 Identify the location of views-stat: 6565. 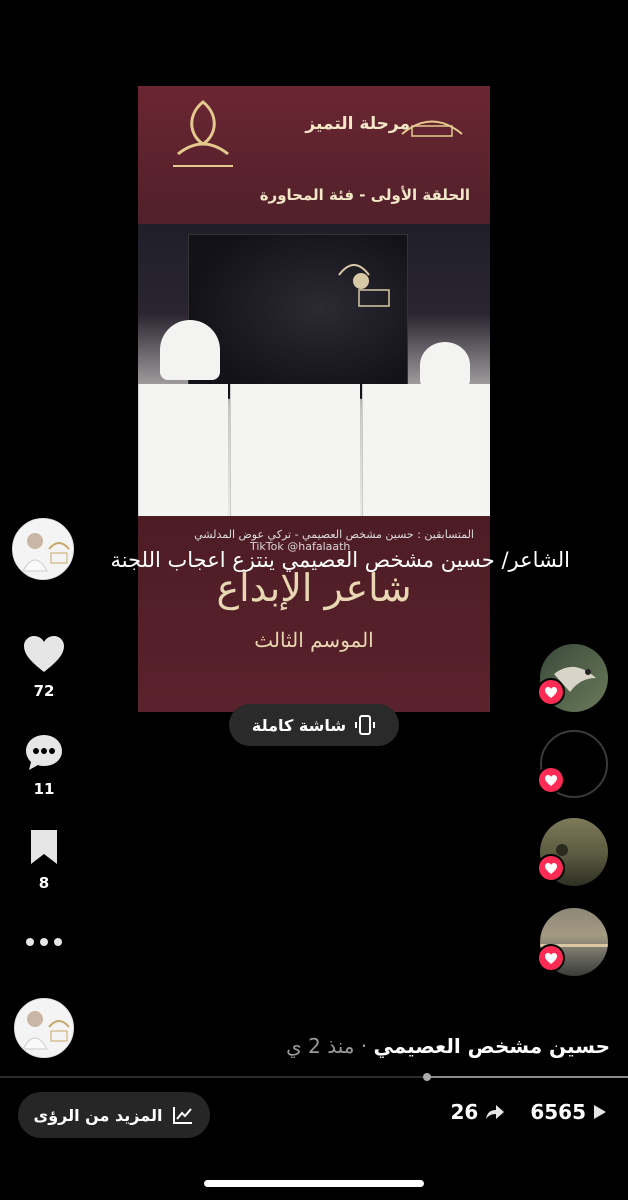
(569, 1112).